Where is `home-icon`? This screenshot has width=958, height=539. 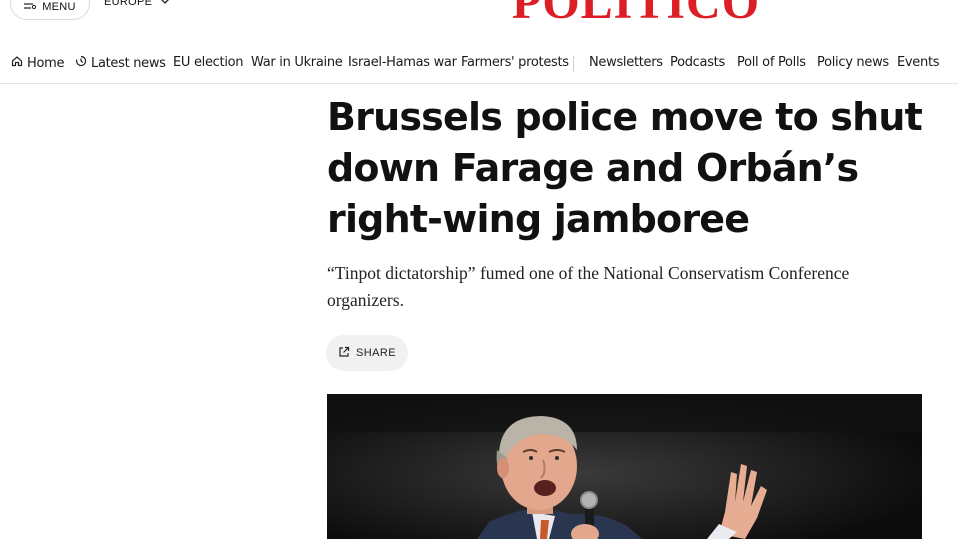
home-icon is located at coordinates (17, 63).